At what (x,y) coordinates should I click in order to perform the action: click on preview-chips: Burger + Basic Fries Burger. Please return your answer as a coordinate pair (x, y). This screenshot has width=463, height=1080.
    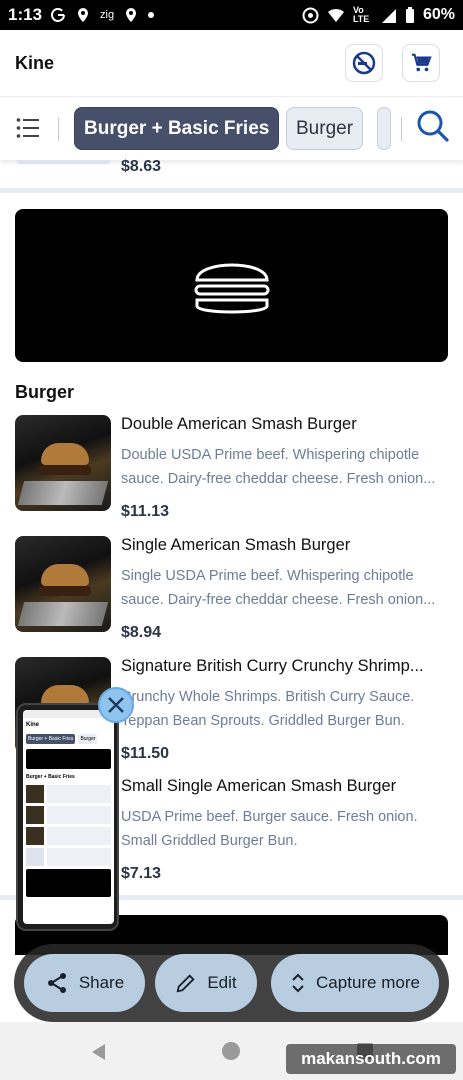
    Looking at the image, I should click on (68, 739).